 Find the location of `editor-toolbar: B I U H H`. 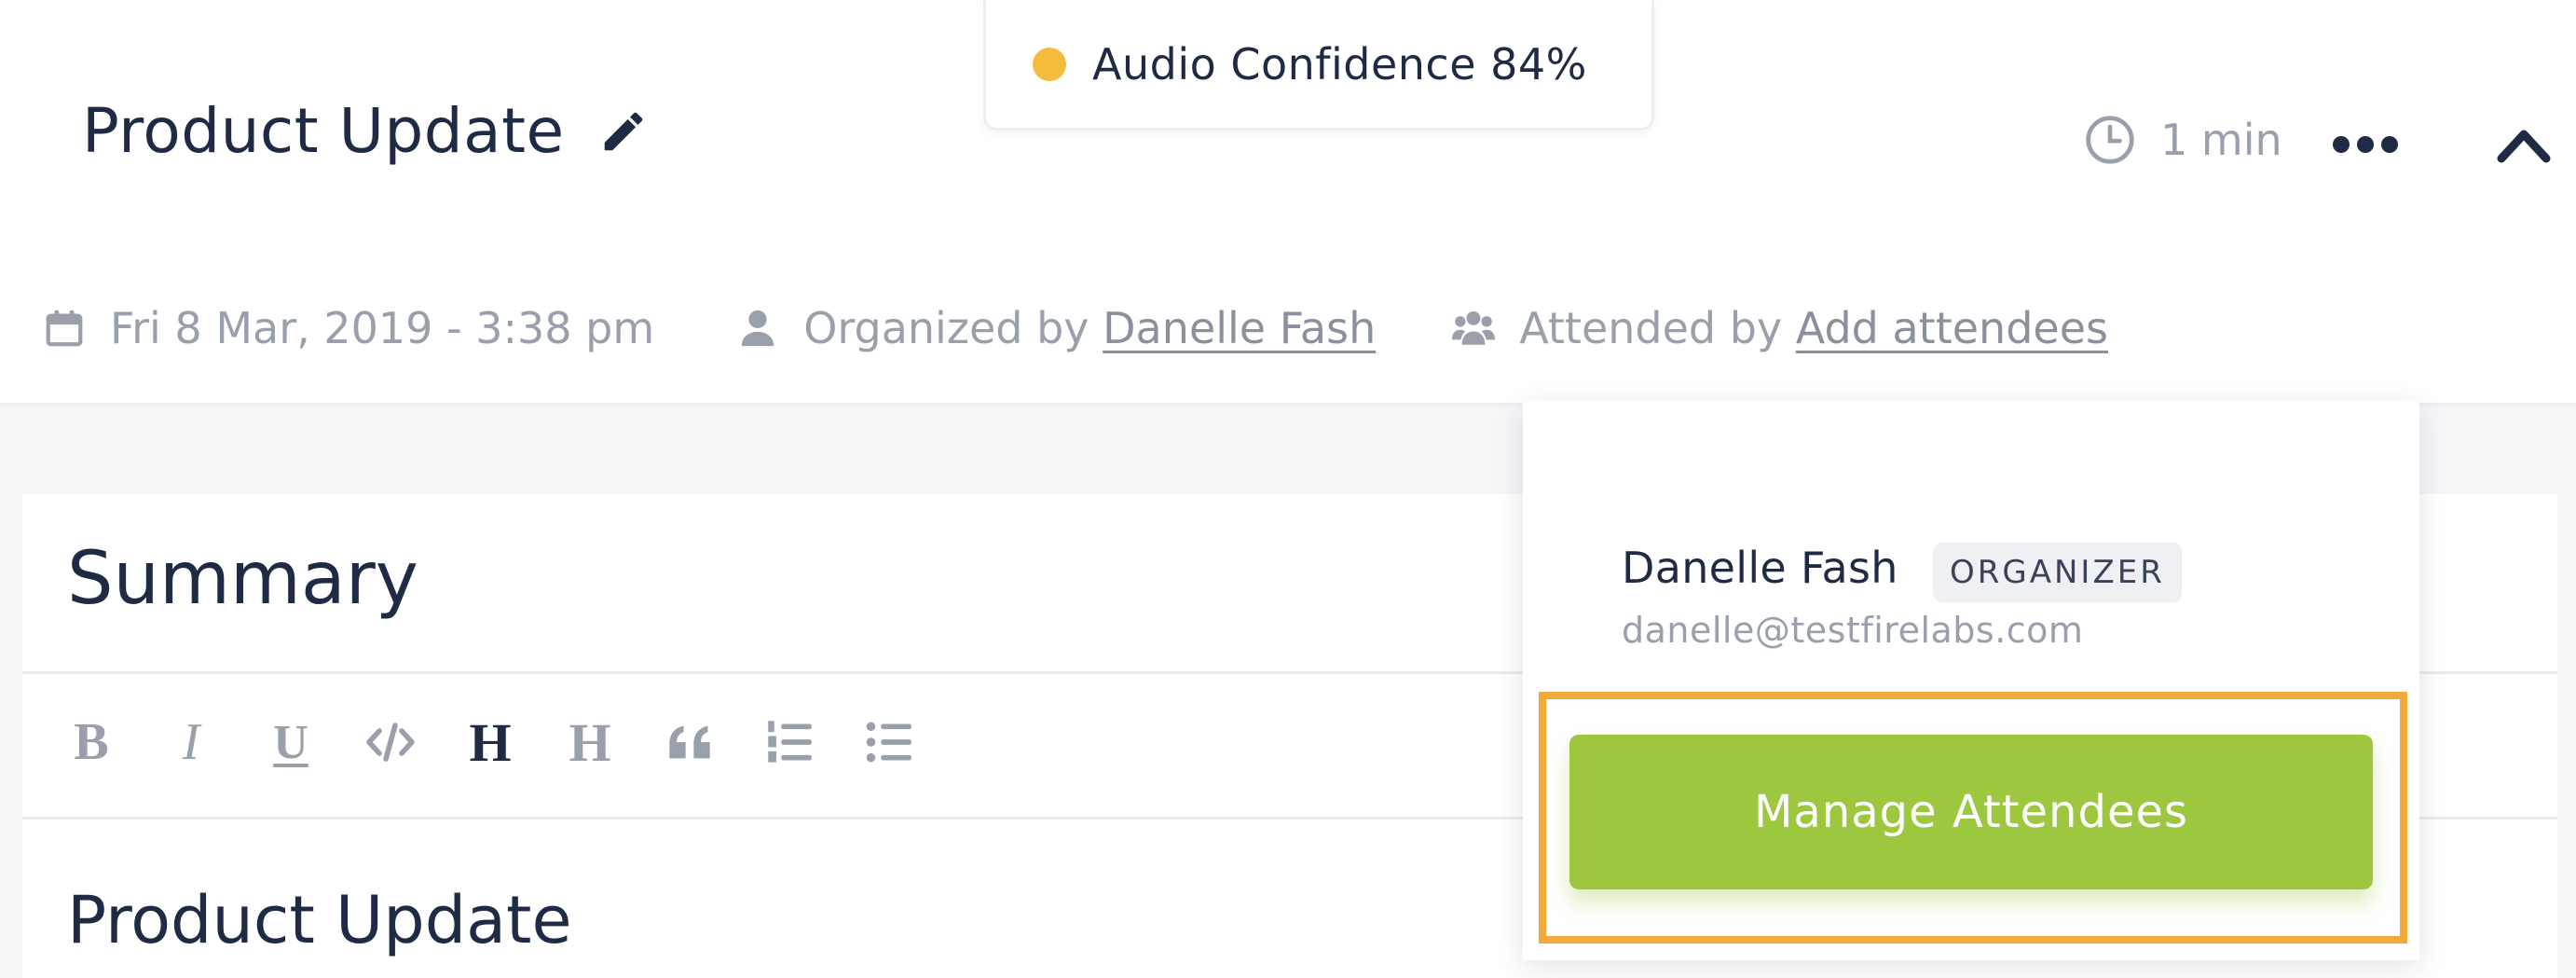

editor-toolbar: B I U H H is located at coordinates (512, 743).